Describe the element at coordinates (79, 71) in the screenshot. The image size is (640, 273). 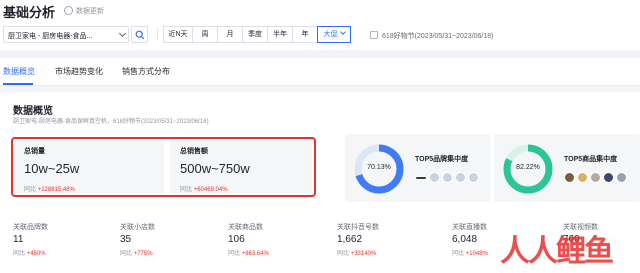
I see `tab-market-trend: 市场趋势变化` at that location.